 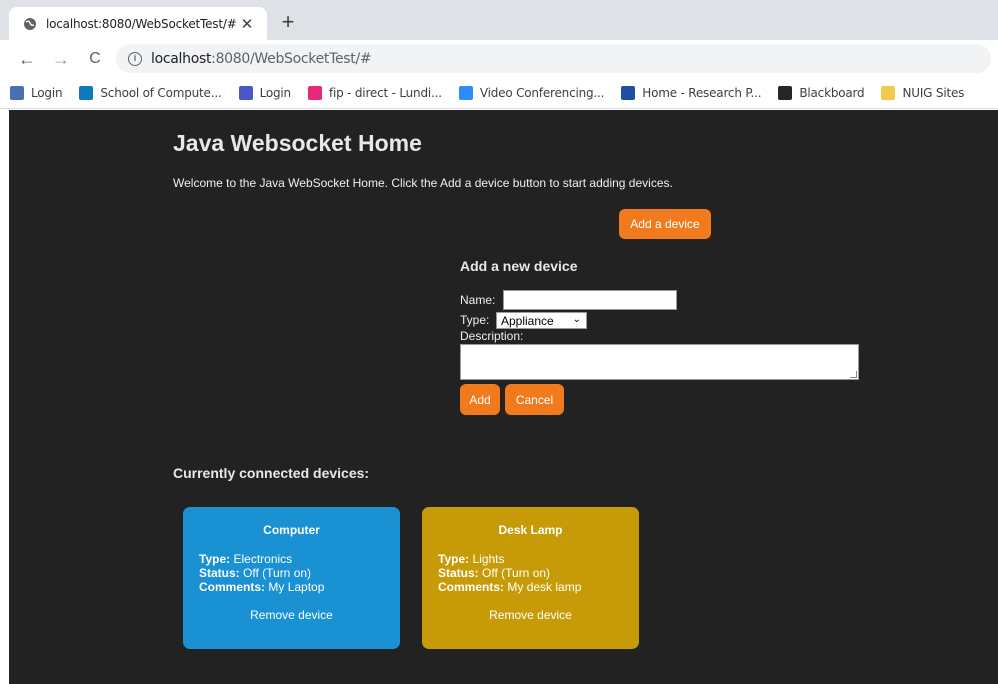 I want to click on browser-toolbar: ← → C i localhost:8080/WebSocketTest/#, so click(x=499, y=58).